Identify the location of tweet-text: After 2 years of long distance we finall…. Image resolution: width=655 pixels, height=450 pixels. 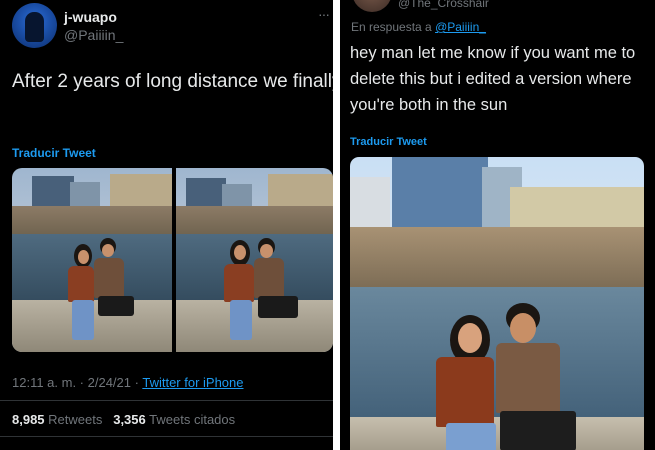
(172, 82).